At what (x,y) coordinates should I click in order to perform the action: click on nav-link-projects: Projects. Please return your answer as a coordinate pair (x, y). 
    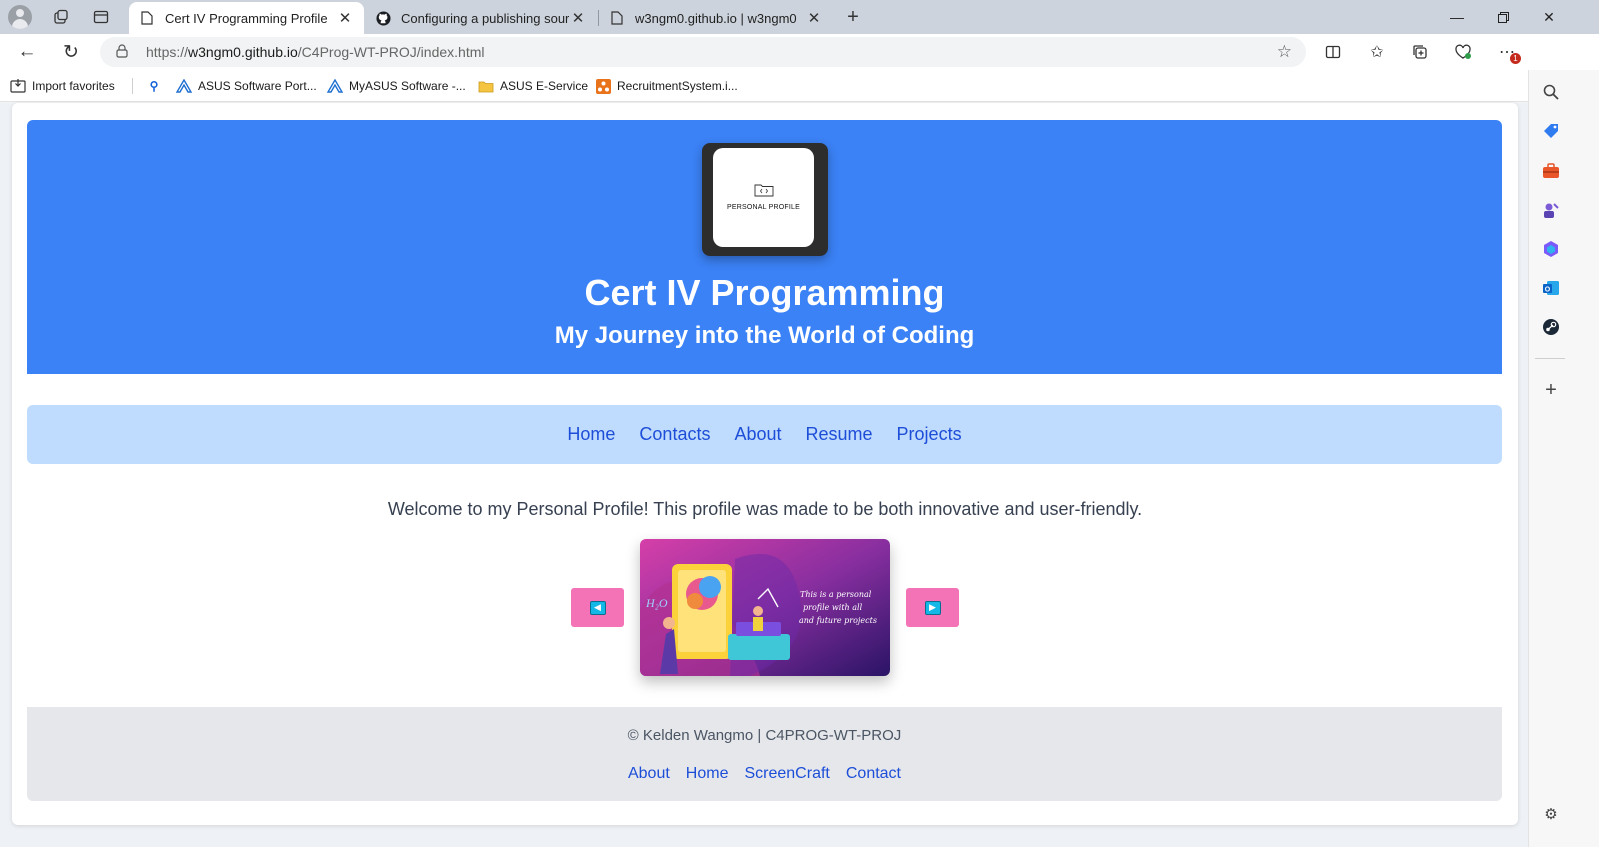
    Looking at the image, I should click on (929, 434).